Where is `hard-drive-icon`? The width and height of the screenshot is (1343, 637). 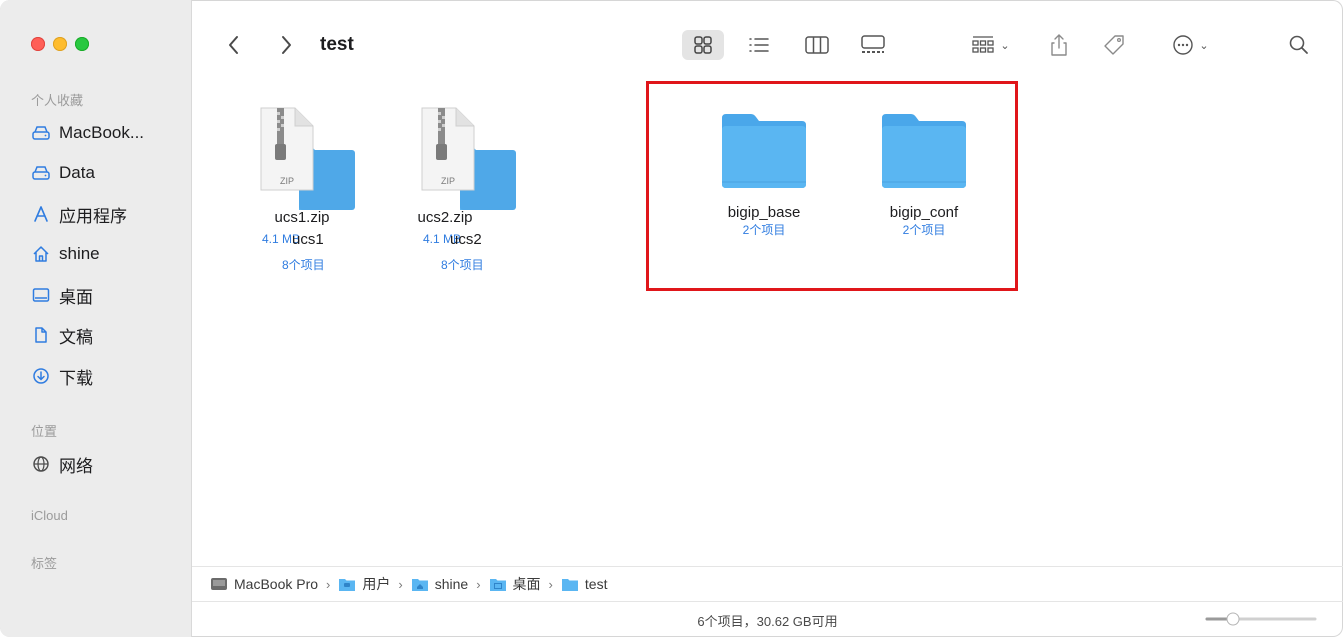 hard-drive-icon is located at coordinates (219, 584).